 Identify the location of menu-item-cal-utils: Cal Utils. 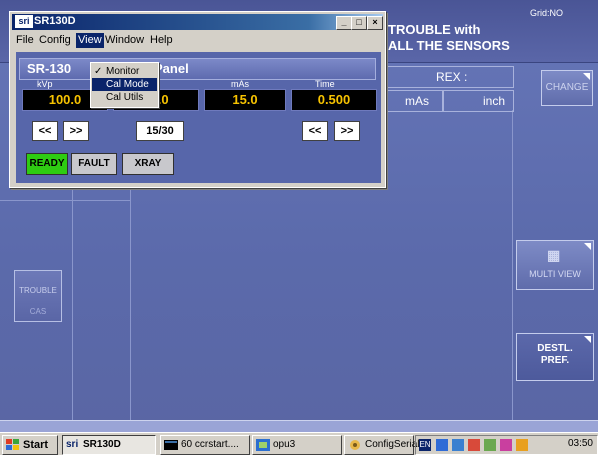
(124, 97).